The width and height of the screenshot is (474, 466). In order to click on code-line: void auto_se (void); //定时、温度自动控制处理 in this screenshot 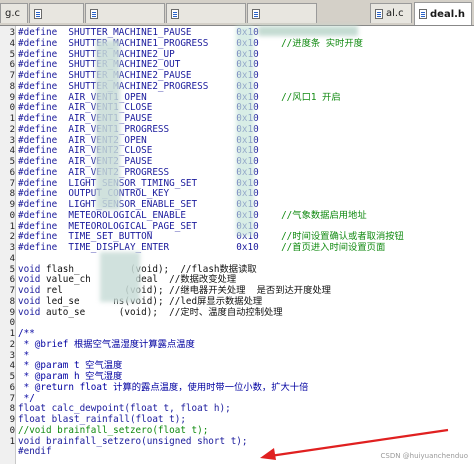, I will do `click(150, 312)`.